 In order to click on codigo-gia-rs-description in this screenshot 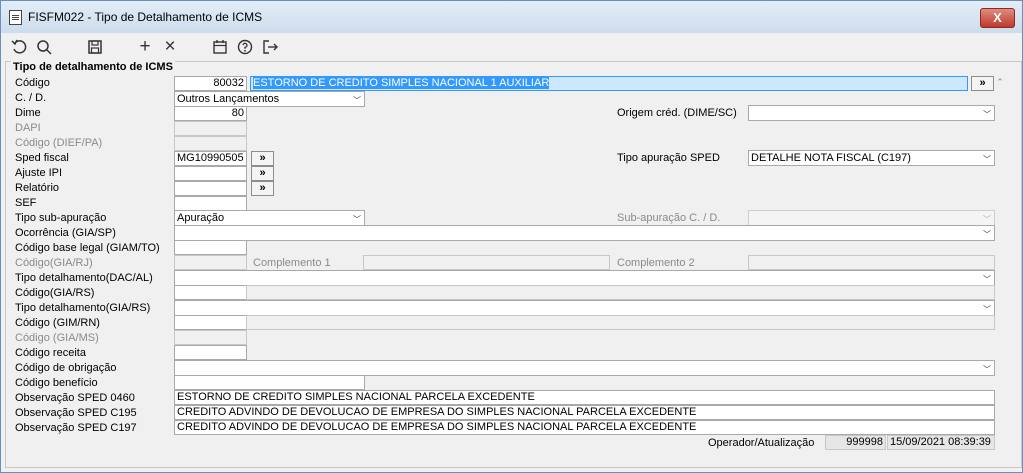, I will do `click(620, 292)`.